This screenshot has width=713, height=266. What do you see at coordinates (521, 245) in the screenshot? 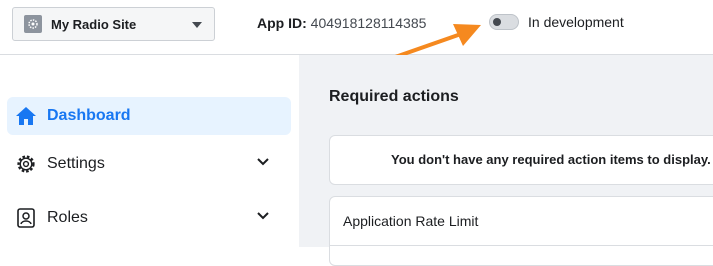
I see `divider` at bounding box center [521, 245].